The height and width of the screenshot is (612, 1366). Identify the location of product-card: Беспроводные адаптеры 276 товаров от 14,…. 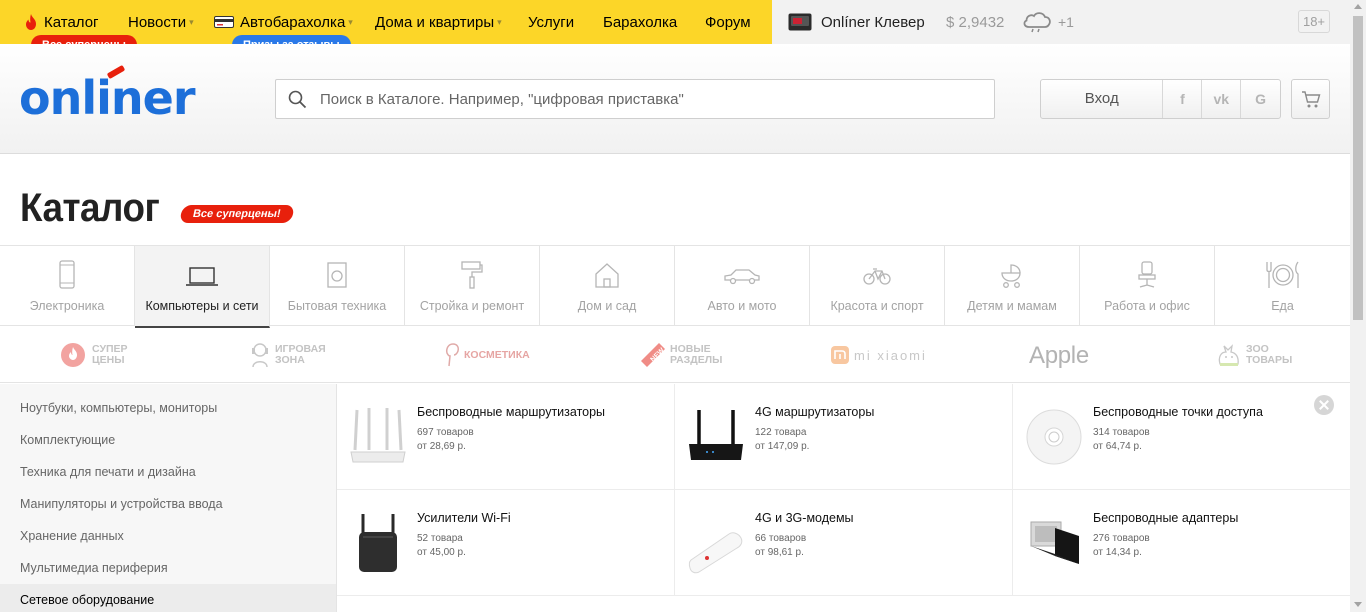
(1182, 543).